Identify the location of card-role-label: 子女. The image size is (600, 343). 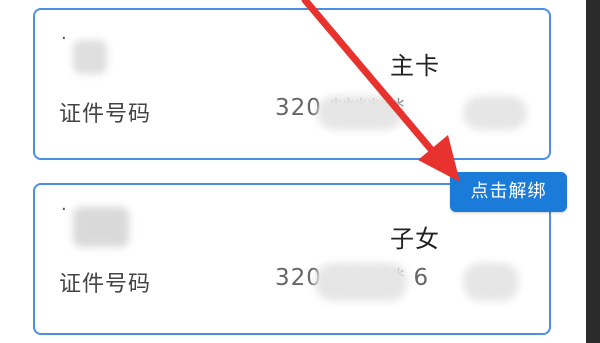
(415, 239).